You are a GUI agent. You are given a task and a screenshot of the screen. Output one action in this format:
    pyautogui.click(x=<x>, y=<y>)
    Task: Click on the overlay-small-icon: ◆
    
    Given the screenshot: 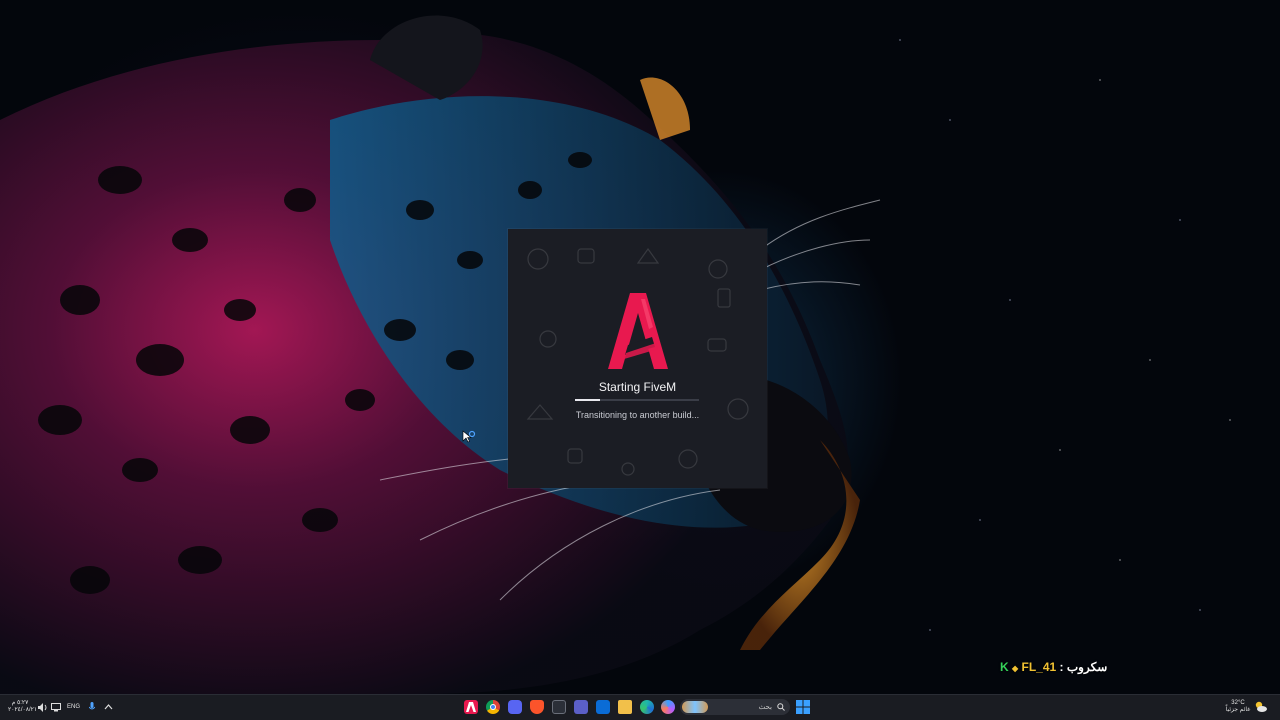 What is the action you would take?
    pyautogui.click(x=1015, y=668)
    